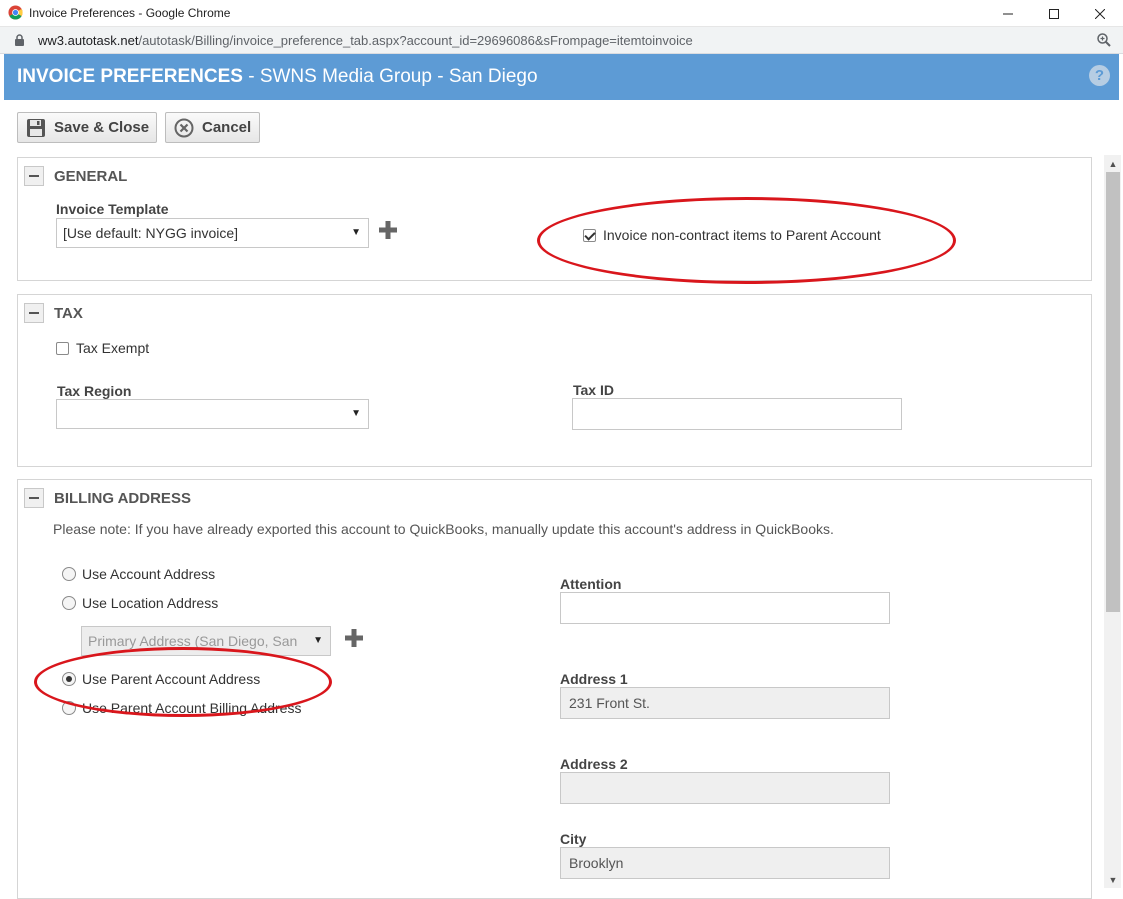  What do you see at coordinates (573, 839) in the screenshot?
I see `city-label: City` at bounding box center [573, 839].